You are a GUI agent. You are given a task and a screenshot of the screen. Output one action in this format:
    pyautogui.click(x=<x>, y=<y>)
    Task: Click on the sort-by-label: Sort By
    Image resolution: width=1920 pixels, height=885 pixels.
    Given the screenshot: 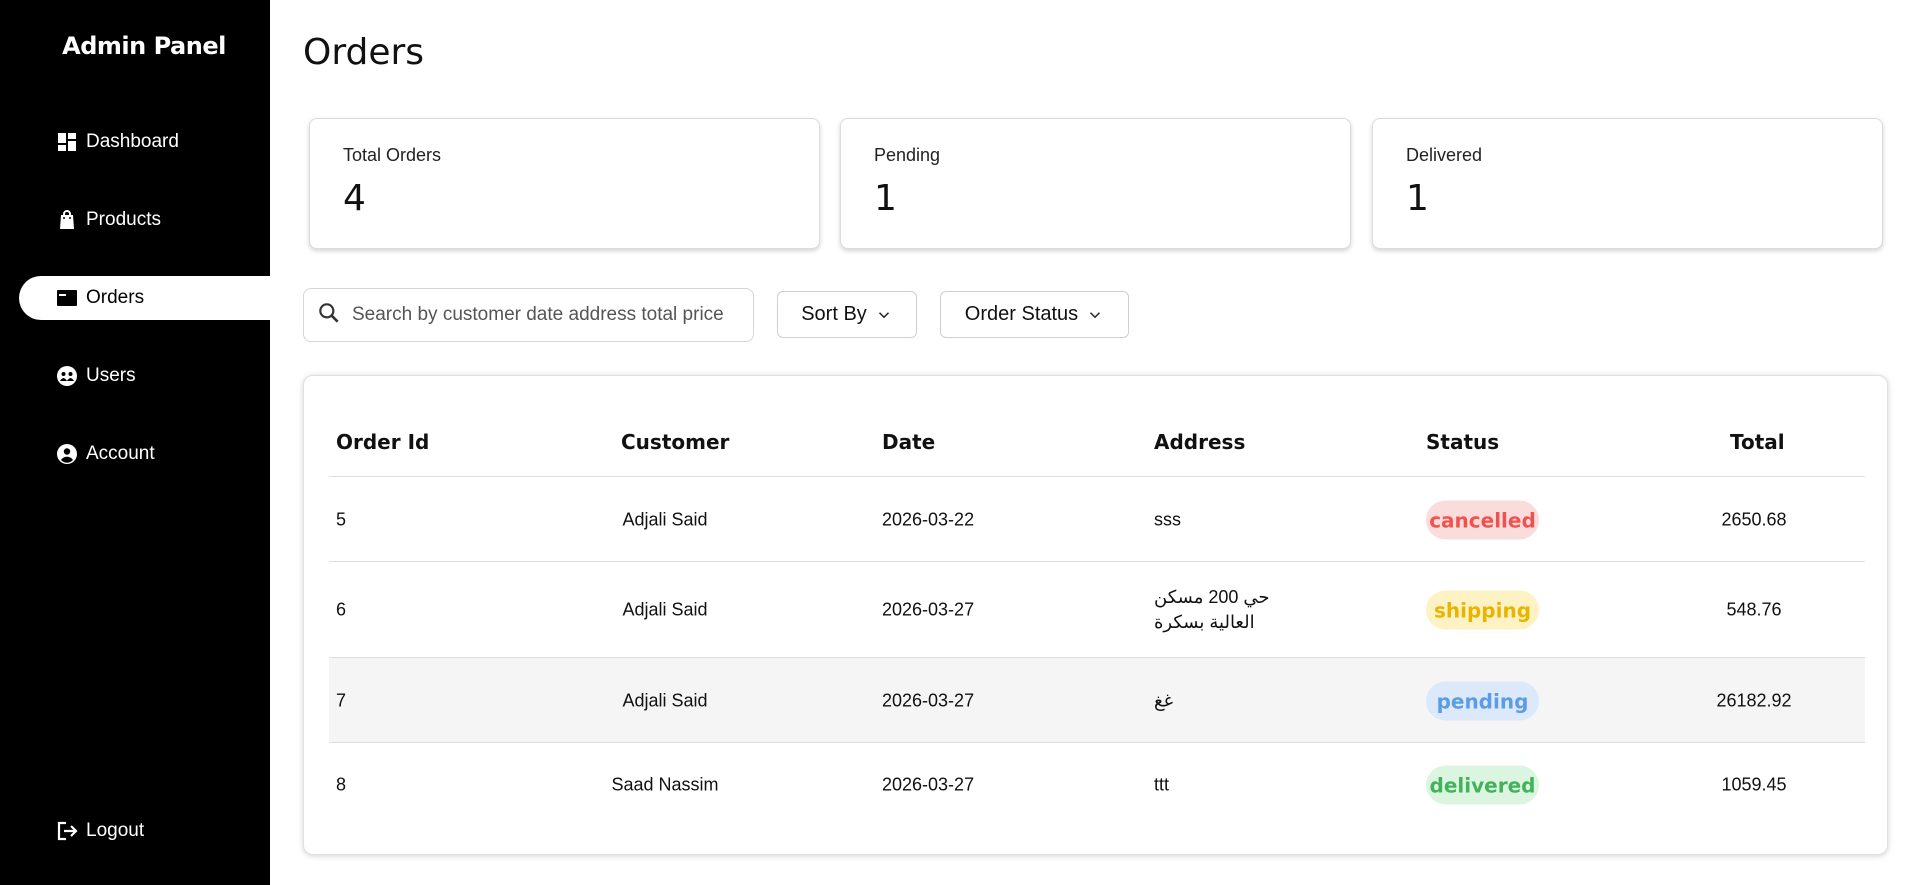 What is the action you would take?
    pyautogui.click(x=834, y=314)
    